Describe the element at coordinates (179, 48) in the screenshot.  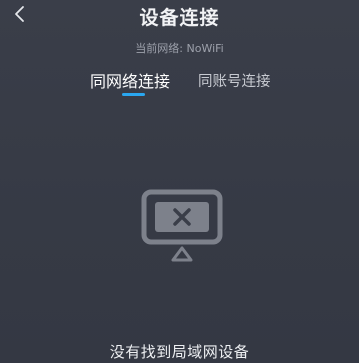
I see `network-status-text: 当前网络: NoWiFi` at that location.